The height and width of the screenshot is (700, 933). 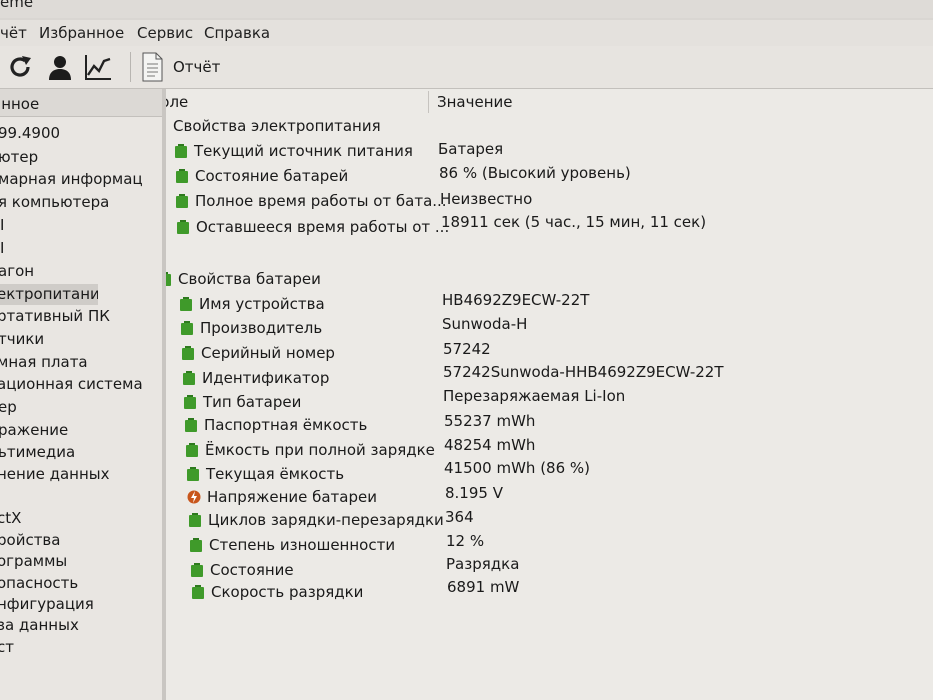 I want to click on sidebar-item-ipmi: I, so click(x=81, y=248).